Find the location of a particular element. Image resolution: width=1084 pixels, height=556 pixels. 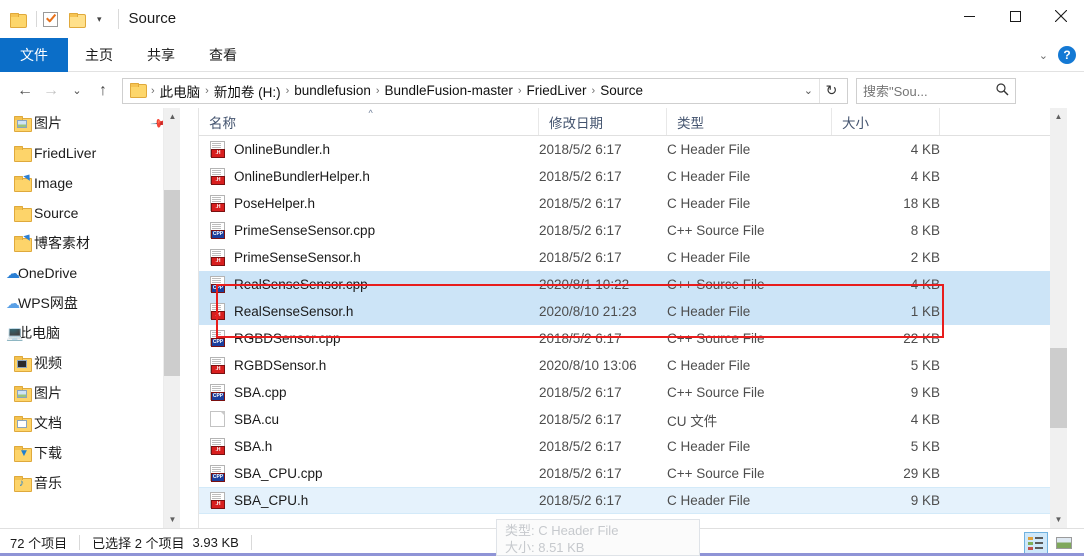

sidebar-item-10: 文档 is located at coordinates (90, 423).